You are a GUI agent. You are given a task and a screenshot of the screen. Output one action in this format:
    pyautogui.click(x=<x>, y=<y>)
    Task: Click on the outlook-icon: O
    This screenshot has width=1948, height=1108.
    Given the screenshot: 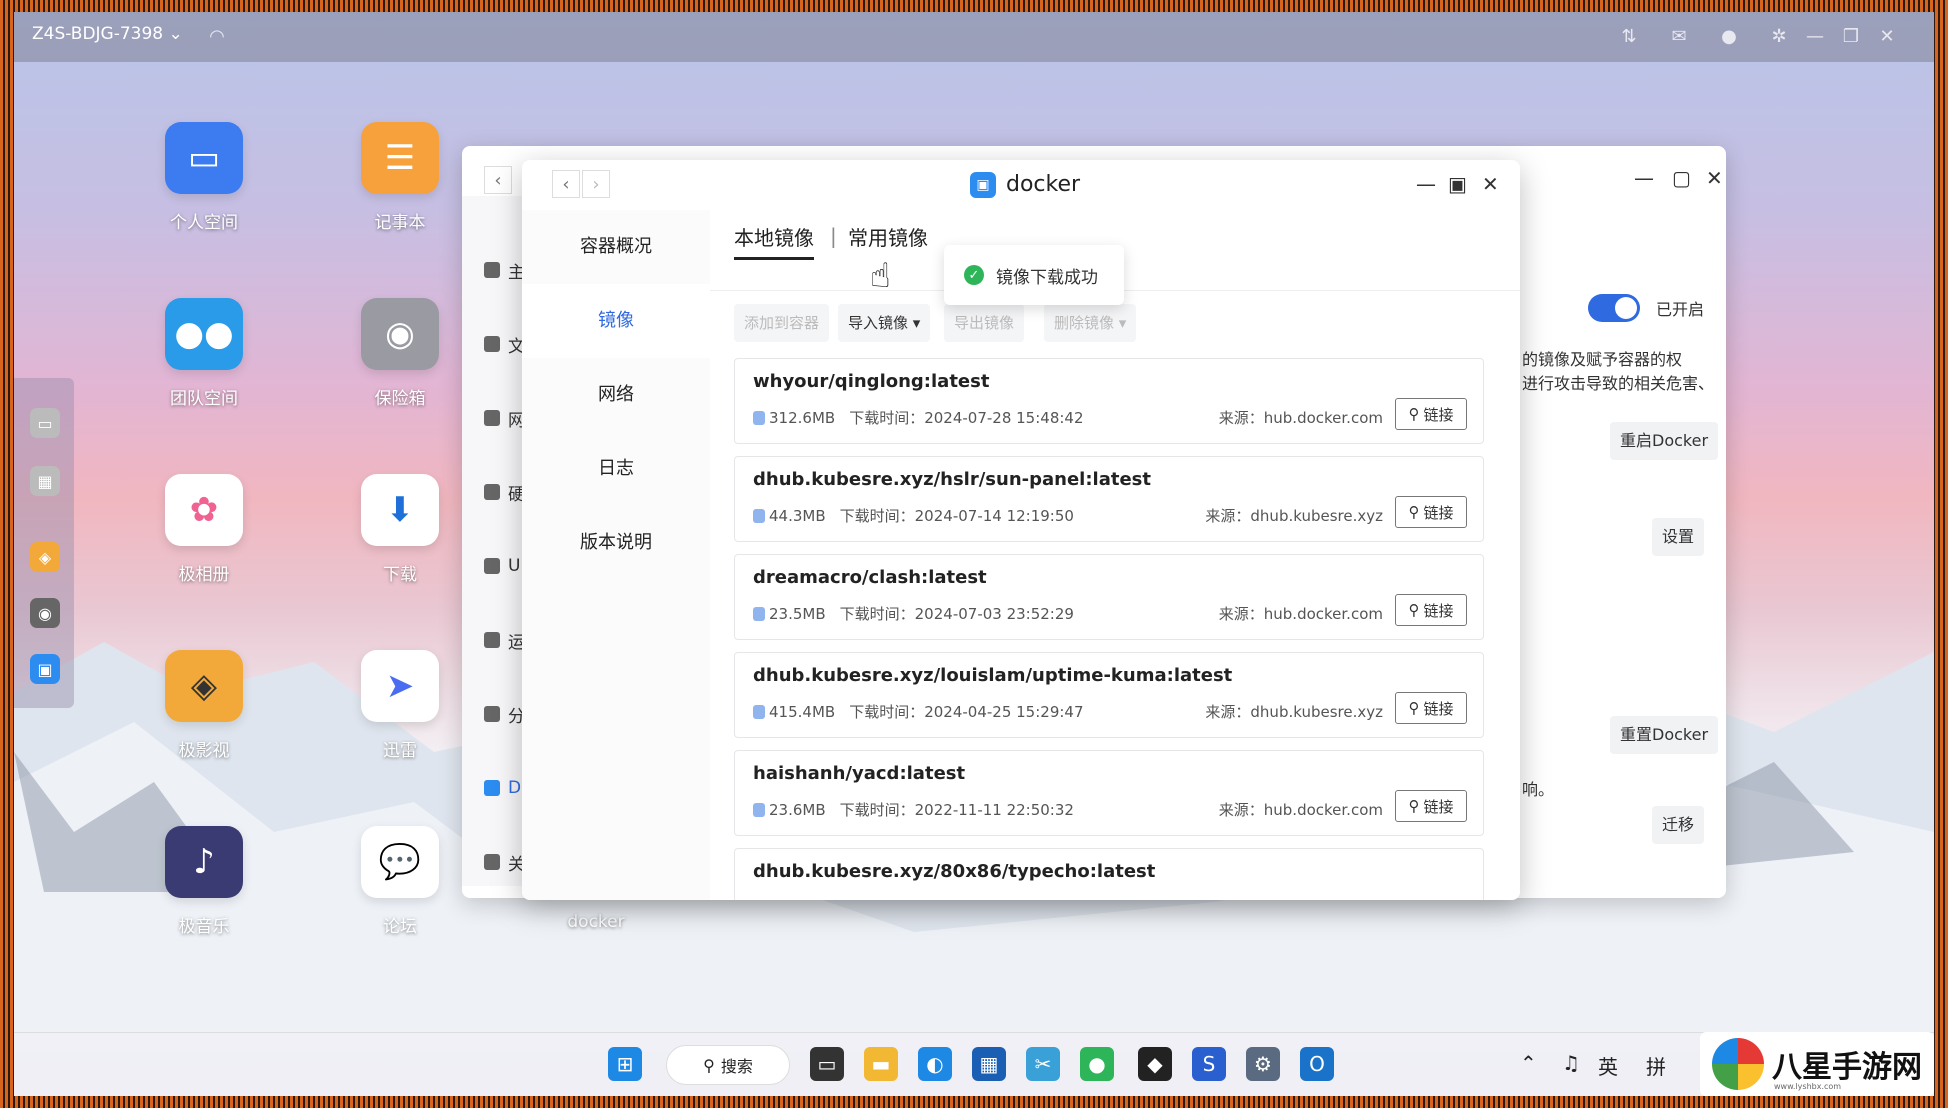 What is the action you would take?
    pyautogui.click(x=1317, y=1064)
    